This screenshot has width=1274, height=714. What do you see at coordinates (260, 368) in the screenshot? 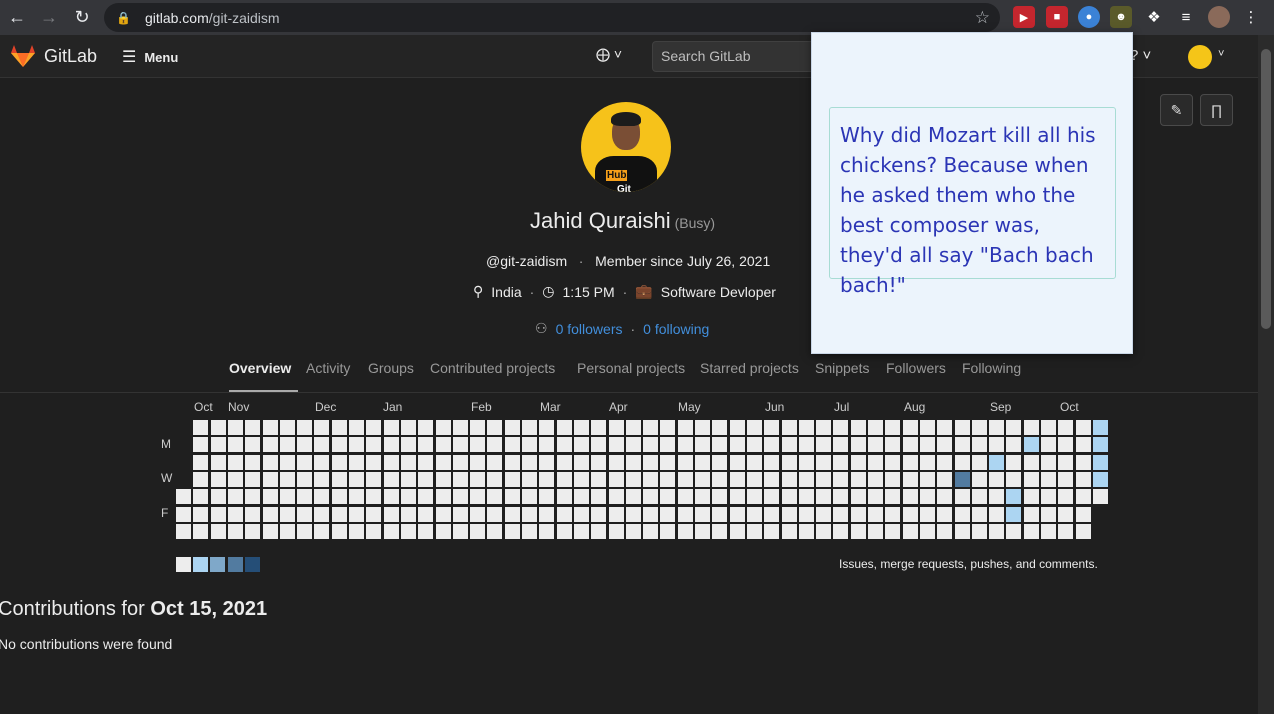
I see `tab-overview: Overview` at bounding box center [260, 368].